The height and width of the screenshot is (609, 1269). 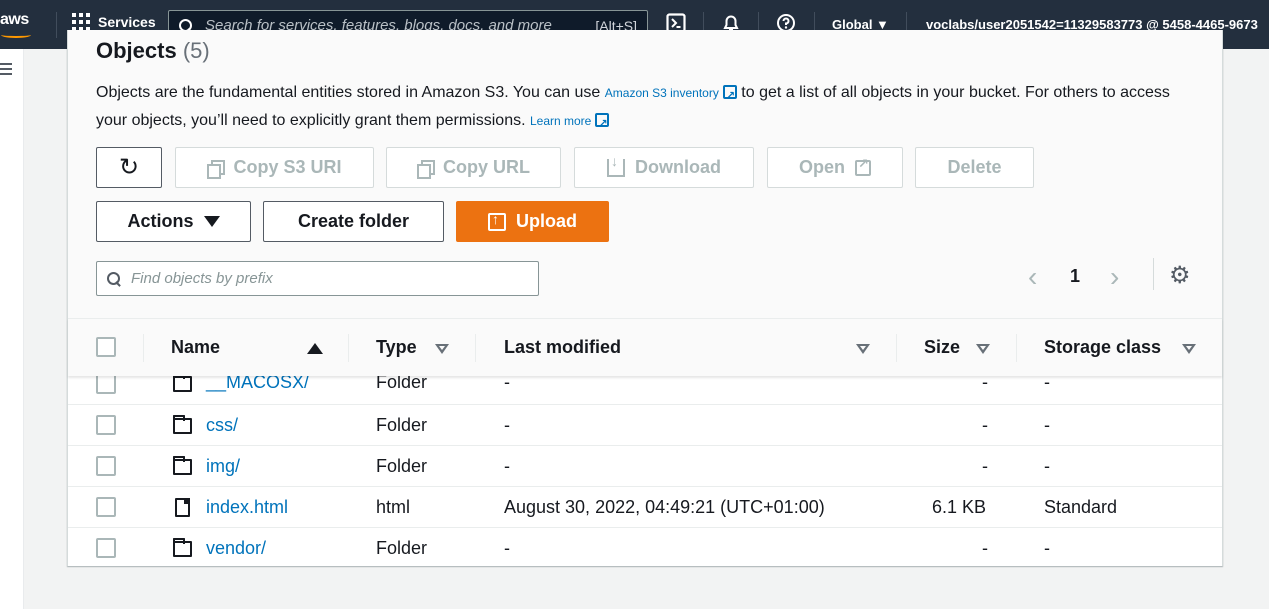 What do you see at coordinates (486, 167) in the screenshot?
I see `copy-url-label: Copy URL` at bounding box center [486, 167].